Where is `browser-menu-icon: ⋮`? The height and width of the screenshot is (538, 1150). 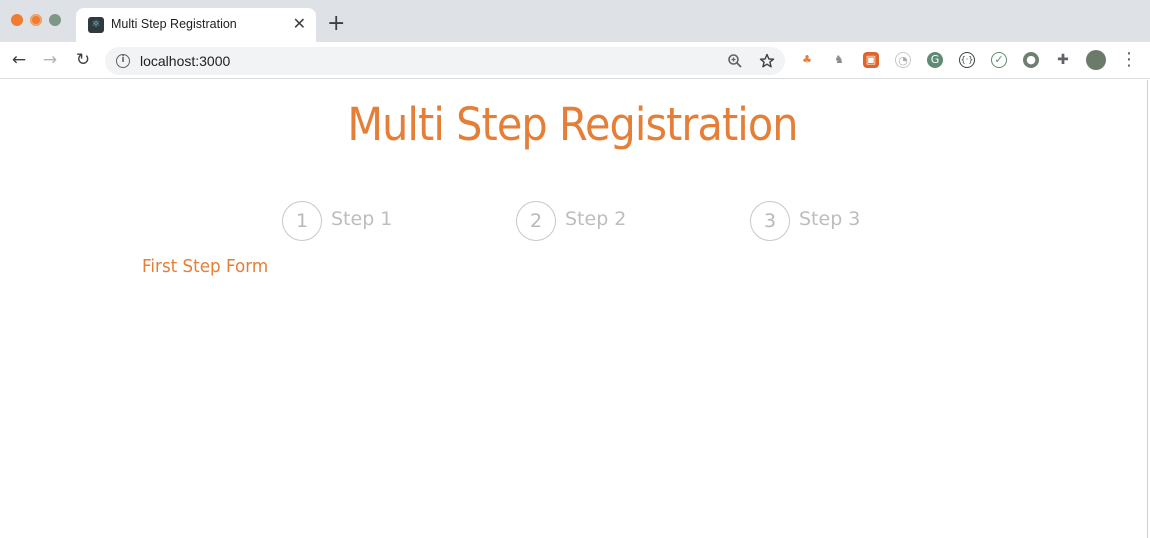 browser-menu-icon: ⋮ is located at coordinates (1129, 59).